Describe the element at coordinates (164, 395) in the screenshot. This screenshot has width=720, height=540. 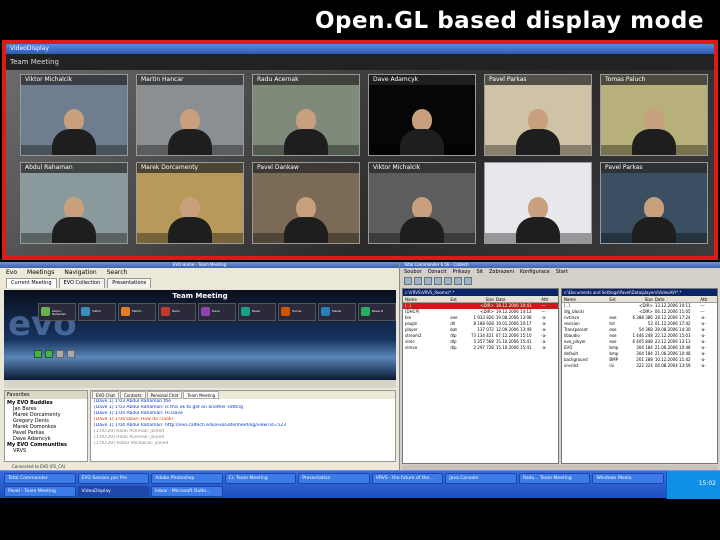
I see `chat-tab: Personal Chat` at that location.